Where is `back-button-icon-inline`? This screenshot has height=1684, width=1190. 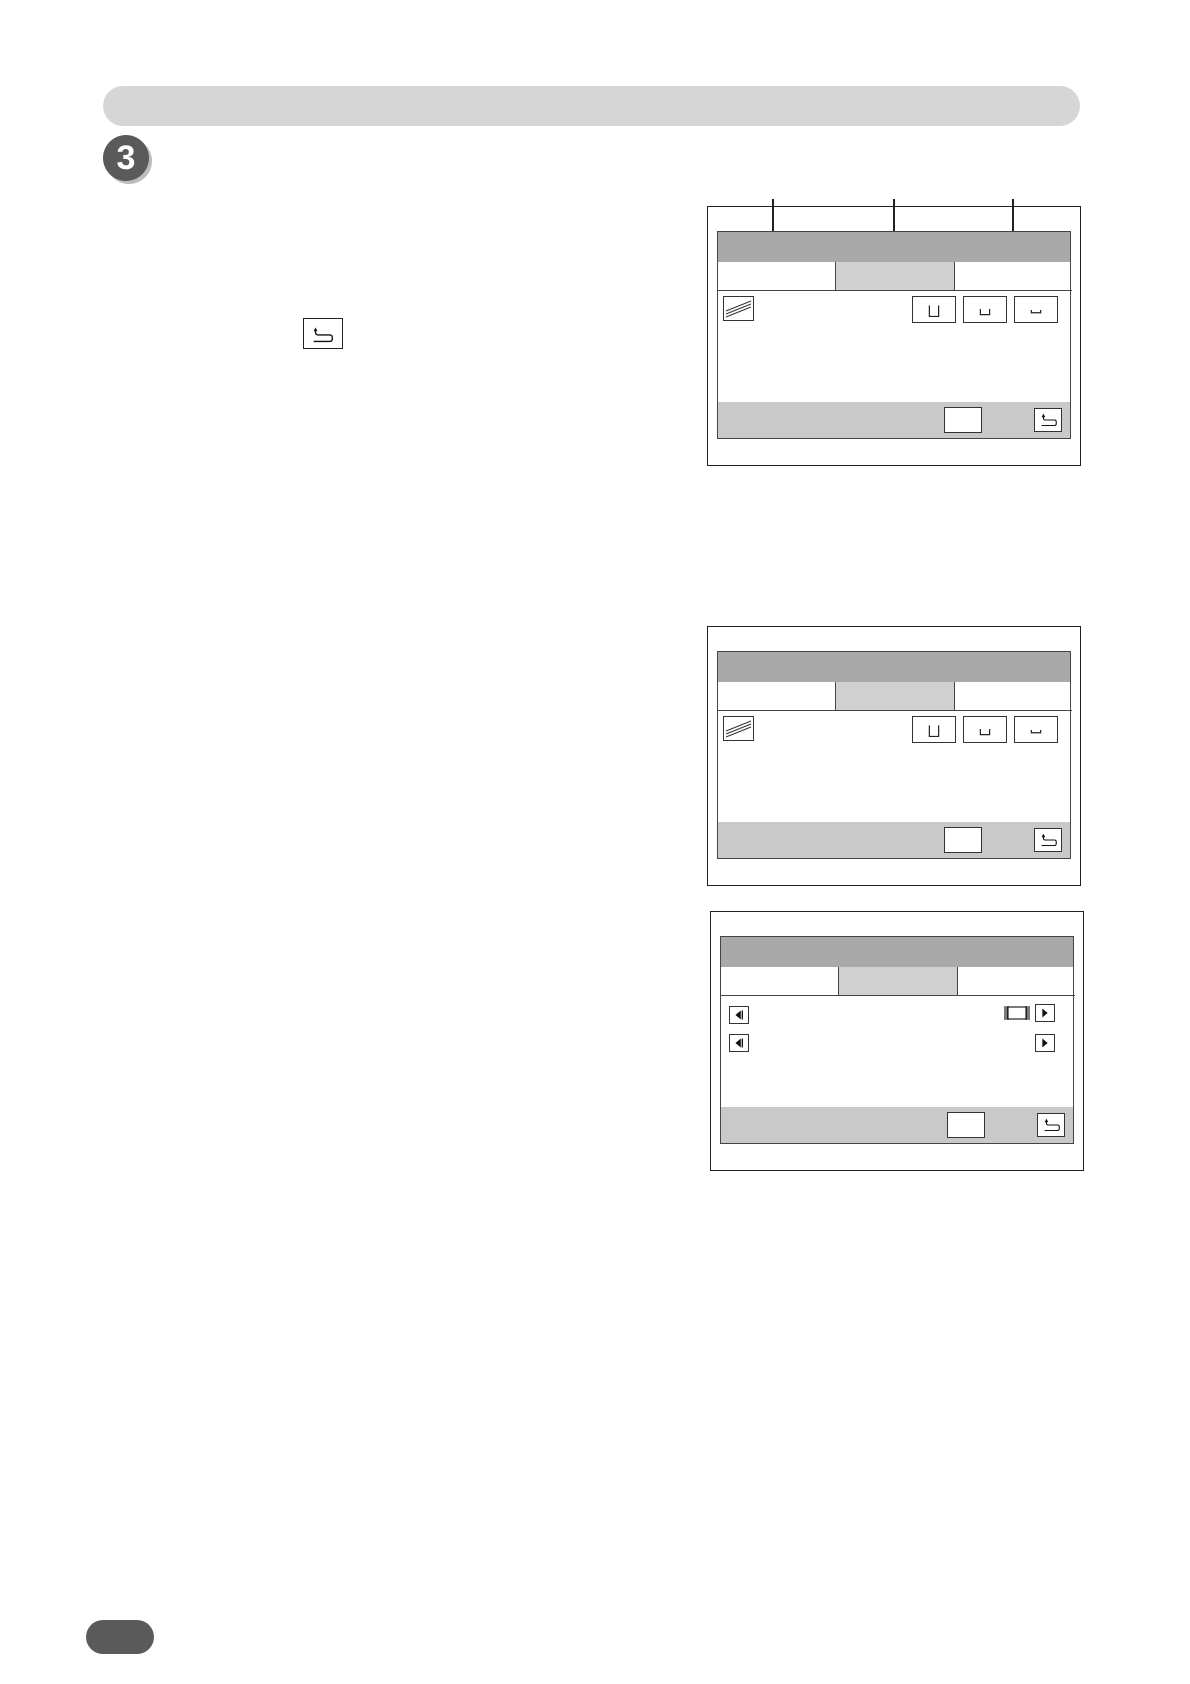 back-button-icon-inline is located at coordinates (323, 333).